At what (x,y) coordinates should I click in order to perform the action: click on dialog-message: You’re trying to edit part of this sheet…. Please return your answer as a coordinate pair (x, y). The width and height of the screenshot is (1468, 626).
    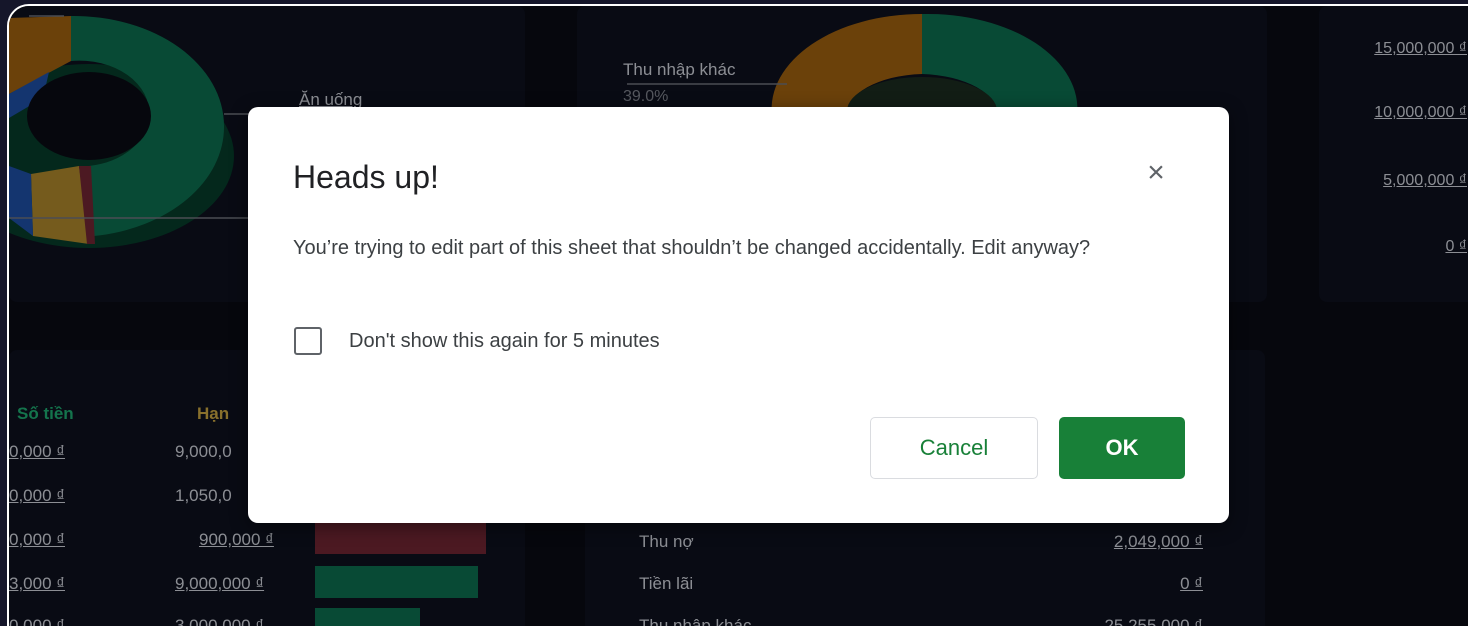
    Looking at the image, I should click on (692, 248).